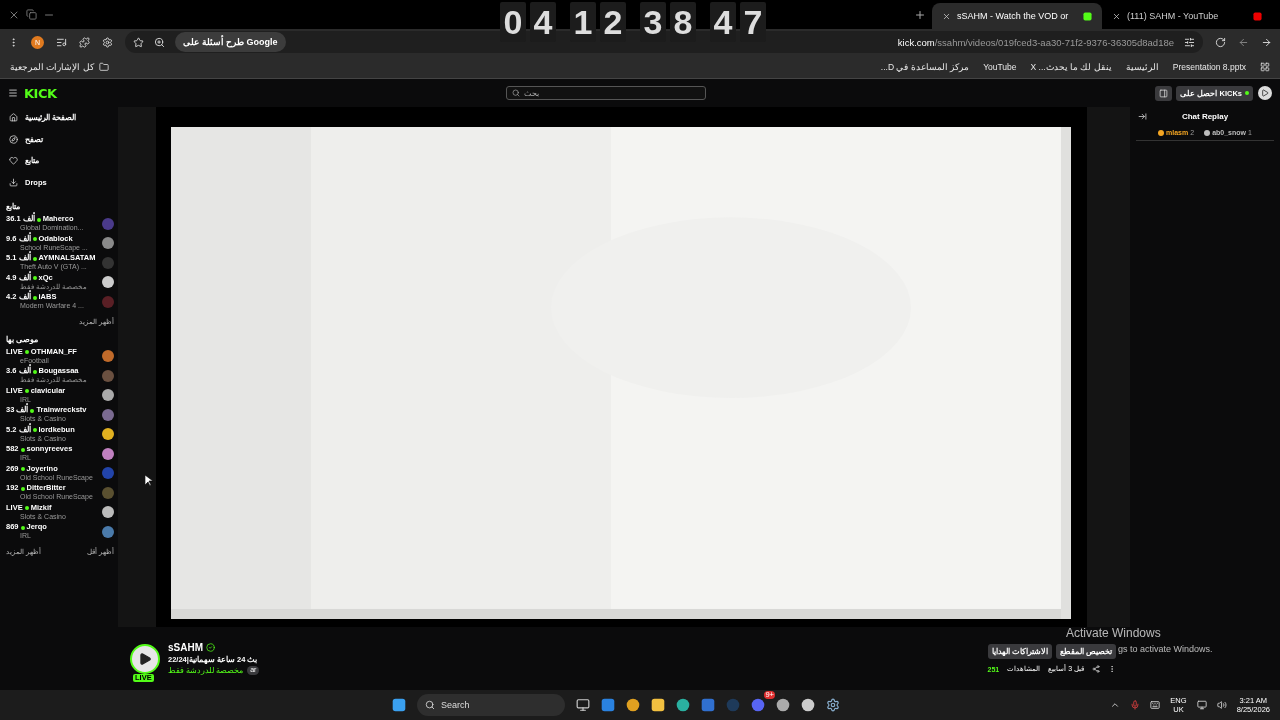 This screenshot has height=720, width=1280. What do you see at coordinates (1220, 42) in the screenshot?
I see `reload-icon` at bounding box center [1220, 42].